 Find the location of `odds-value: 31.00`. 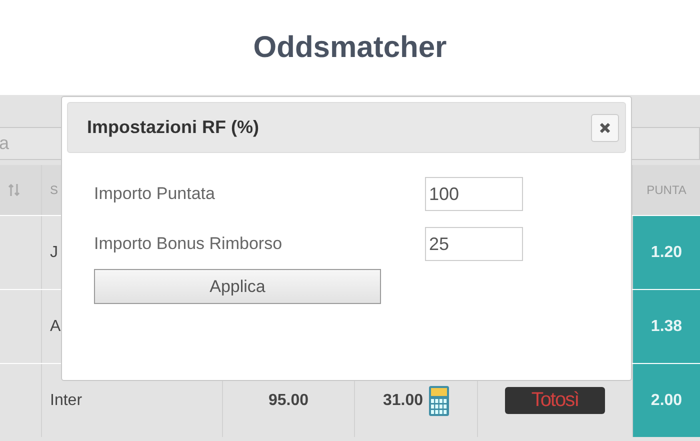

odds-value: 31.00 is located at coordinates (403, 401).